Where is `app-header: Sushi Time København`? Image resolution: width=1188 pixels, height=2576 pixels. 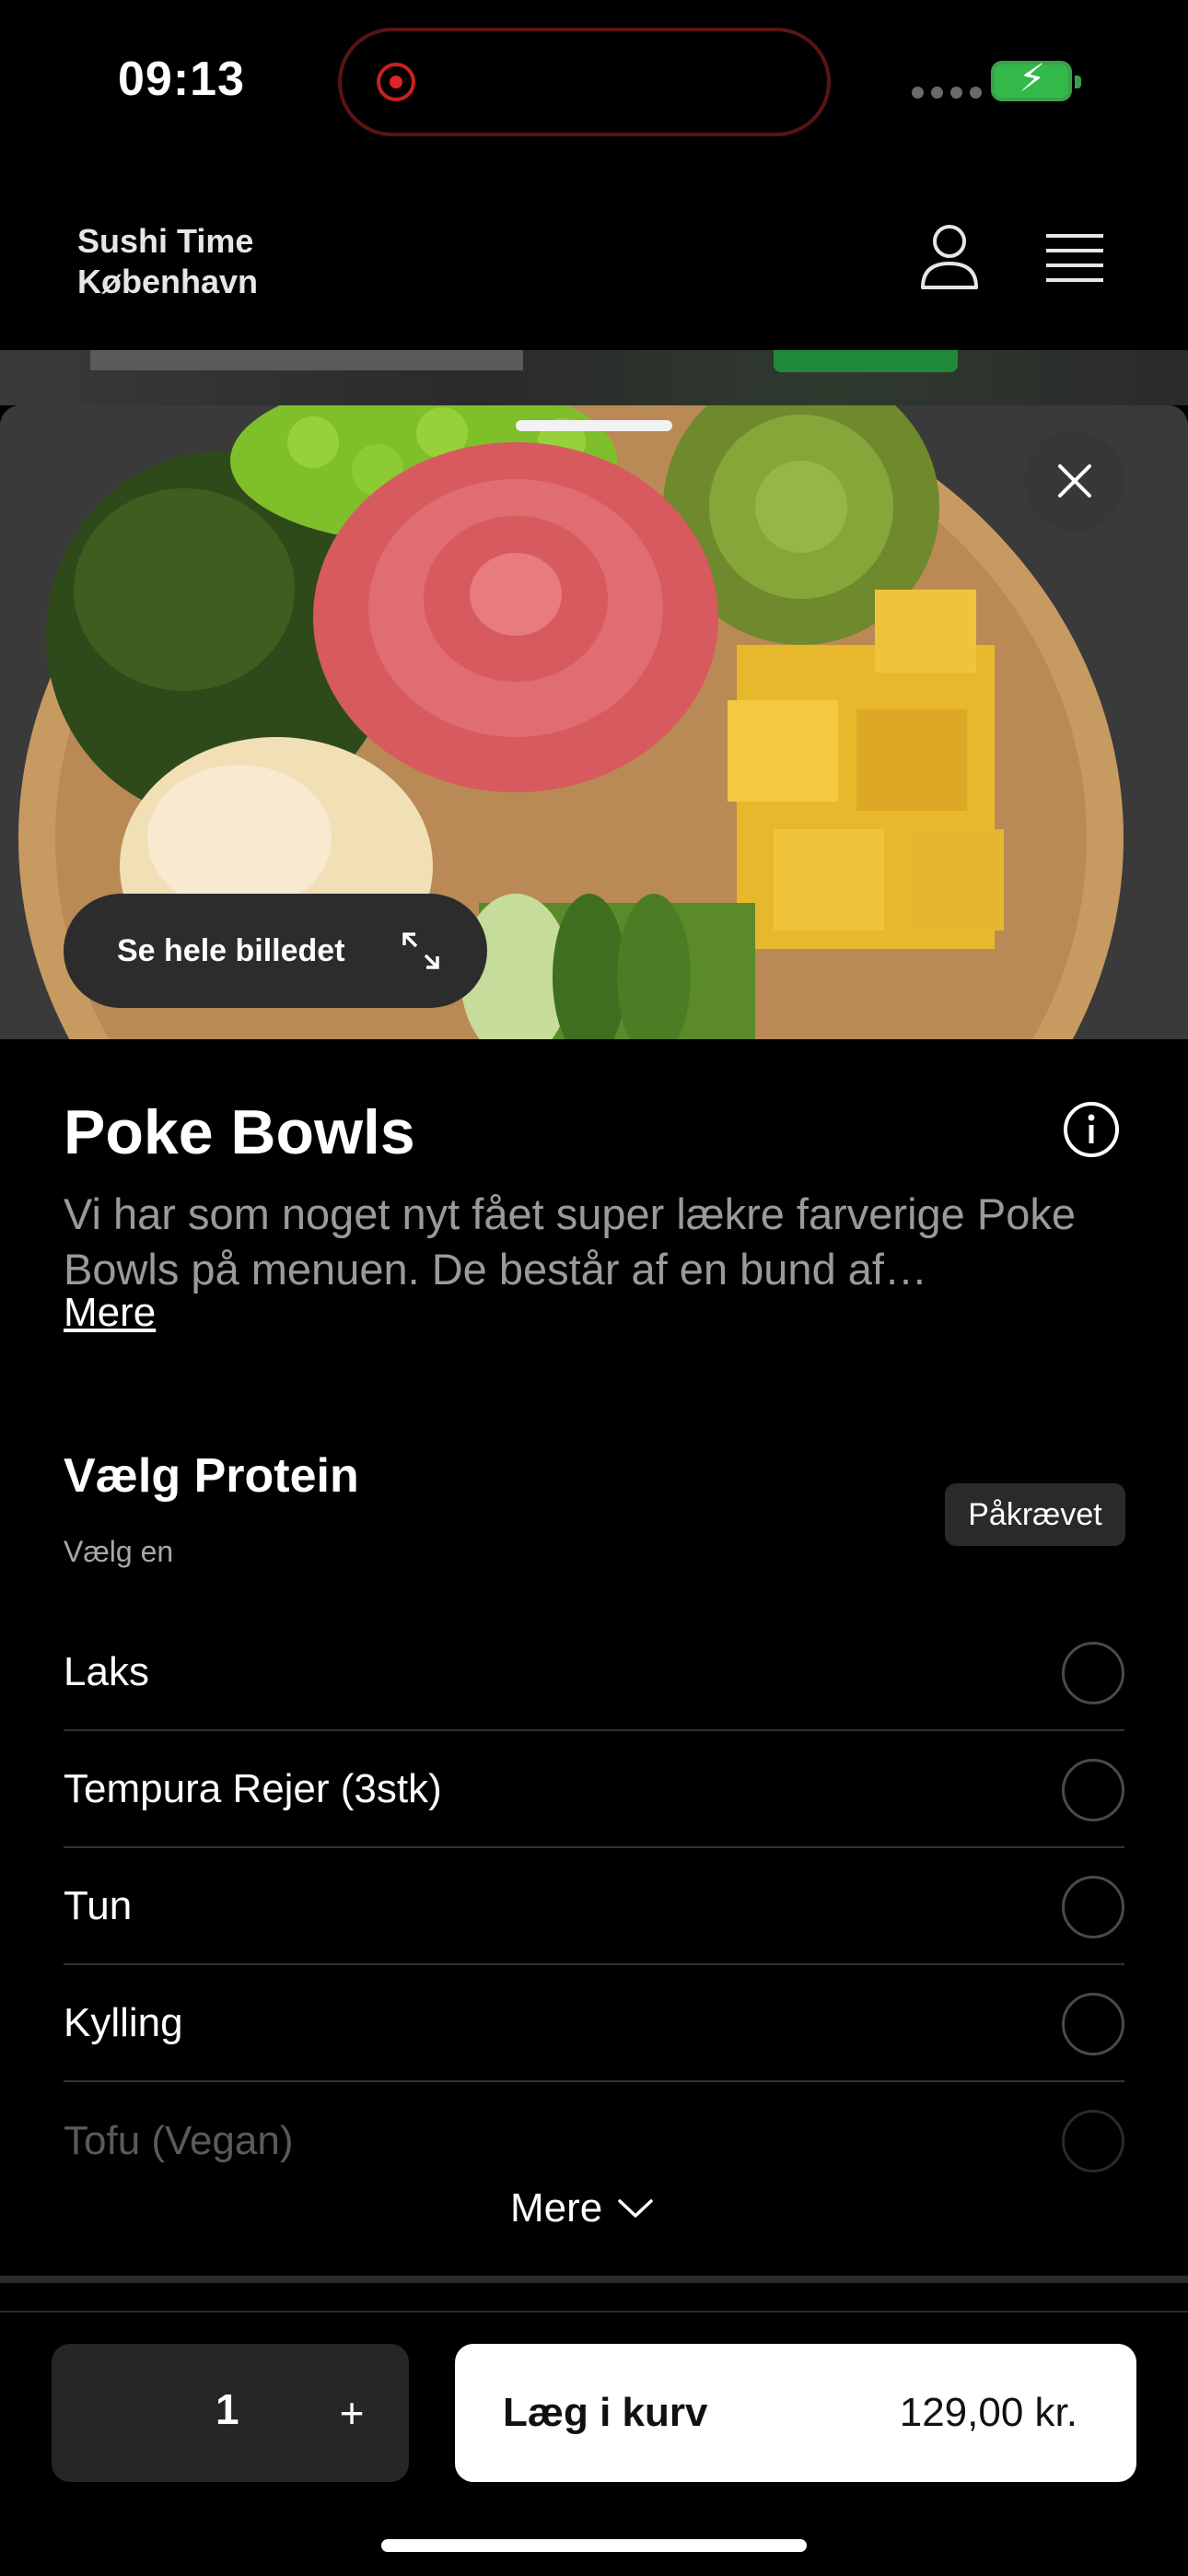
app-header: Sushi Time København is located at coordinates (594, 258).